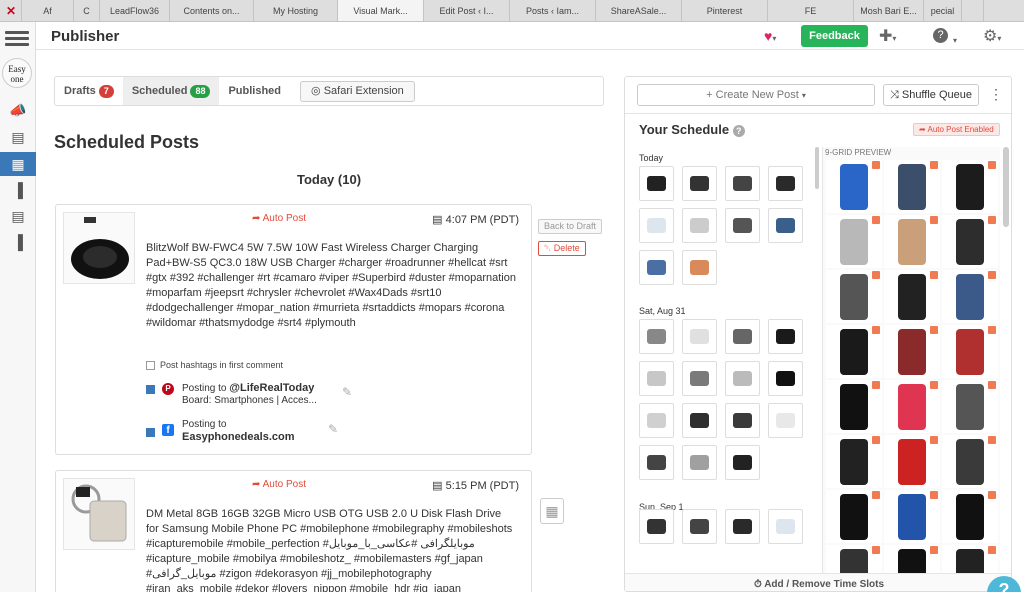 This screenshot has width=1024, height=592. What do you see at coordinates (973, 10) in the screenshot?
I see `browser-tab` at bounding box center [973, 10].